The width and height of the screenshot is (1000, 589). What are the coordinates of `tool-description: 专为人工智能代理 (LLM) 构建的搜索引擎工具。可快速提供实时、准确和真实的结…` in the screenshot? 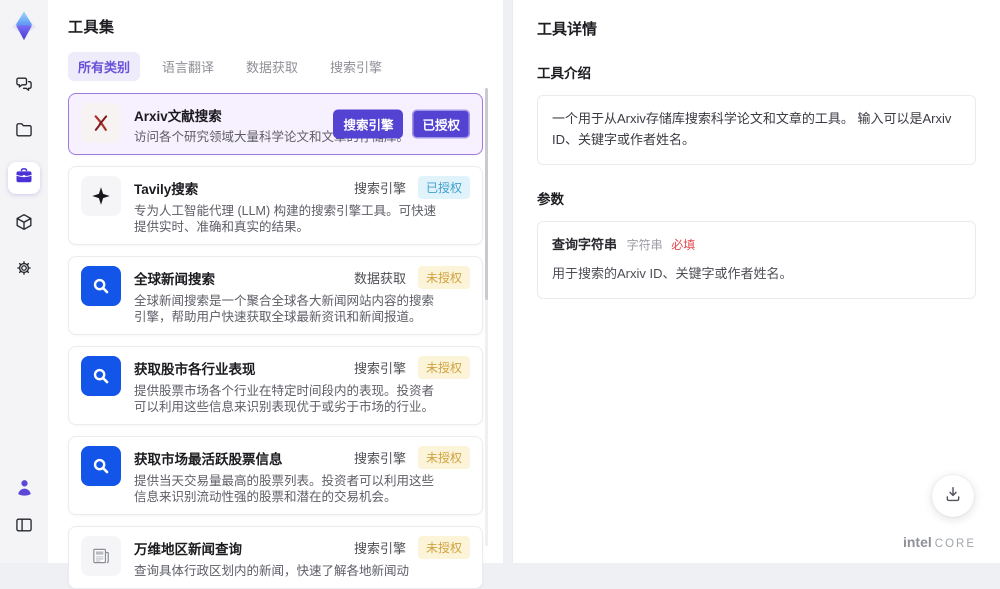 It's located at (285, 219).